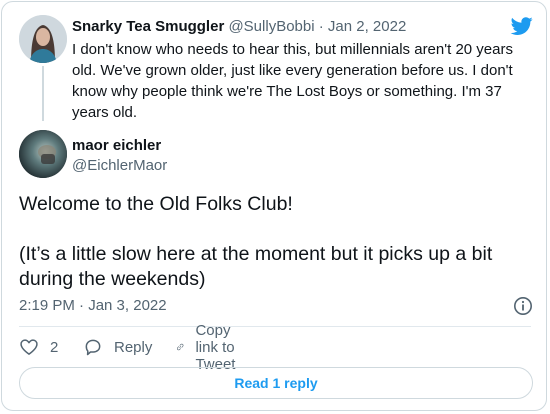  Describe the element at coordinates (119, 166) in the screenshot. I see `main-handle: @EichlerMaor` at that location.